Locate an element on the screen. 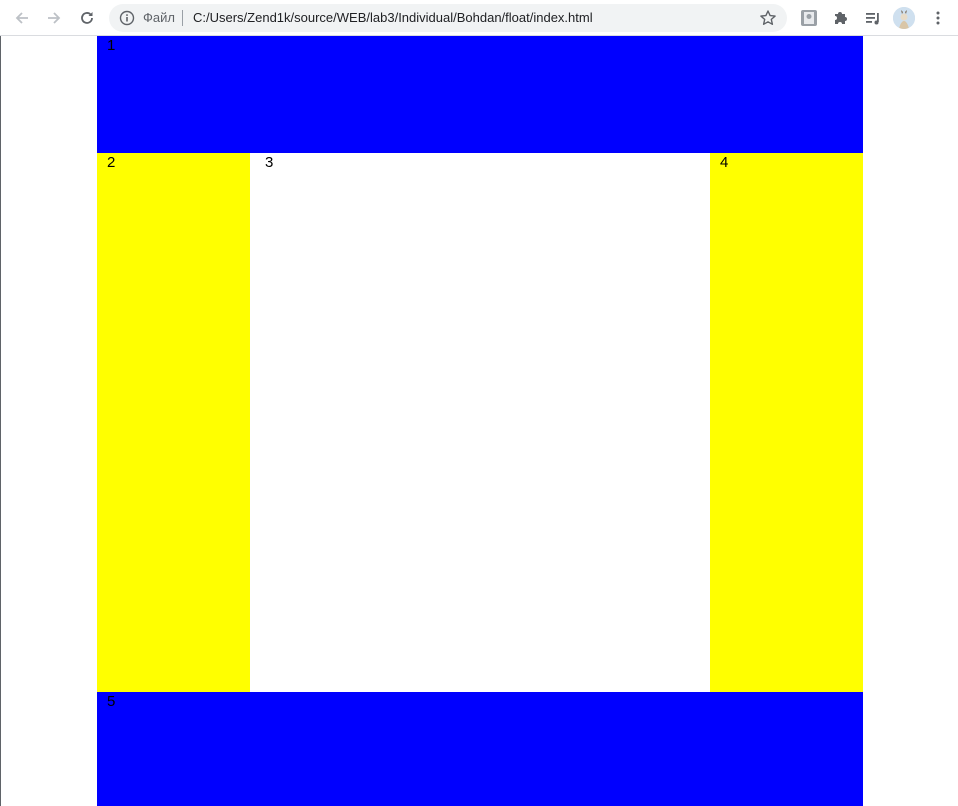 The width and height of the screenshot is (958, 806). omnibox-divider is located at coordinates (182, 18).